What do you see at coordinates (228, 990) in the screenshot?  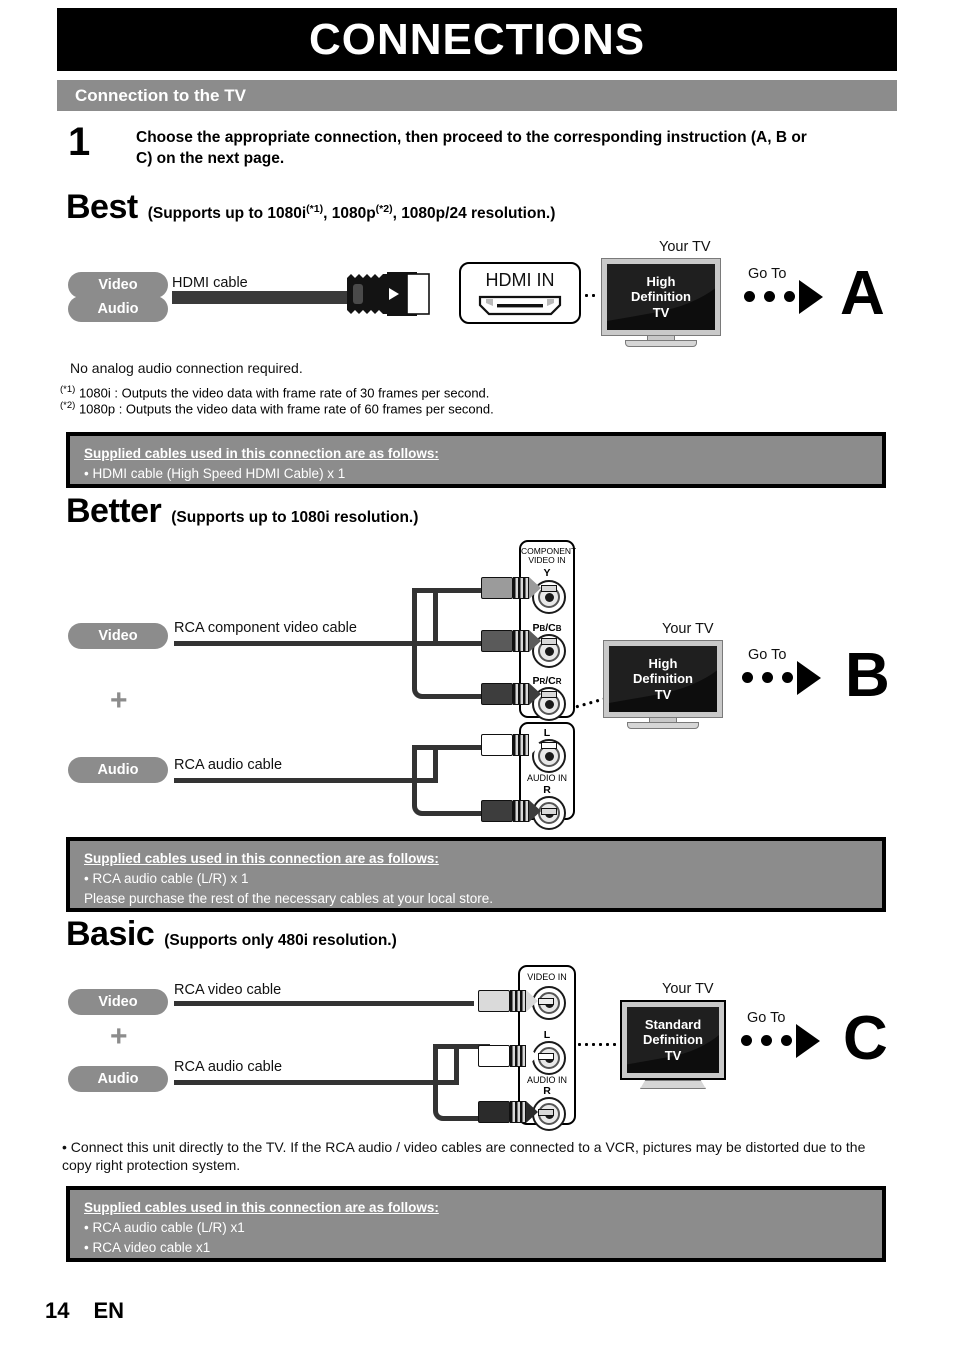 I see `basic-video-cable-label: RCA video cable` at bounding box center [228, 990].